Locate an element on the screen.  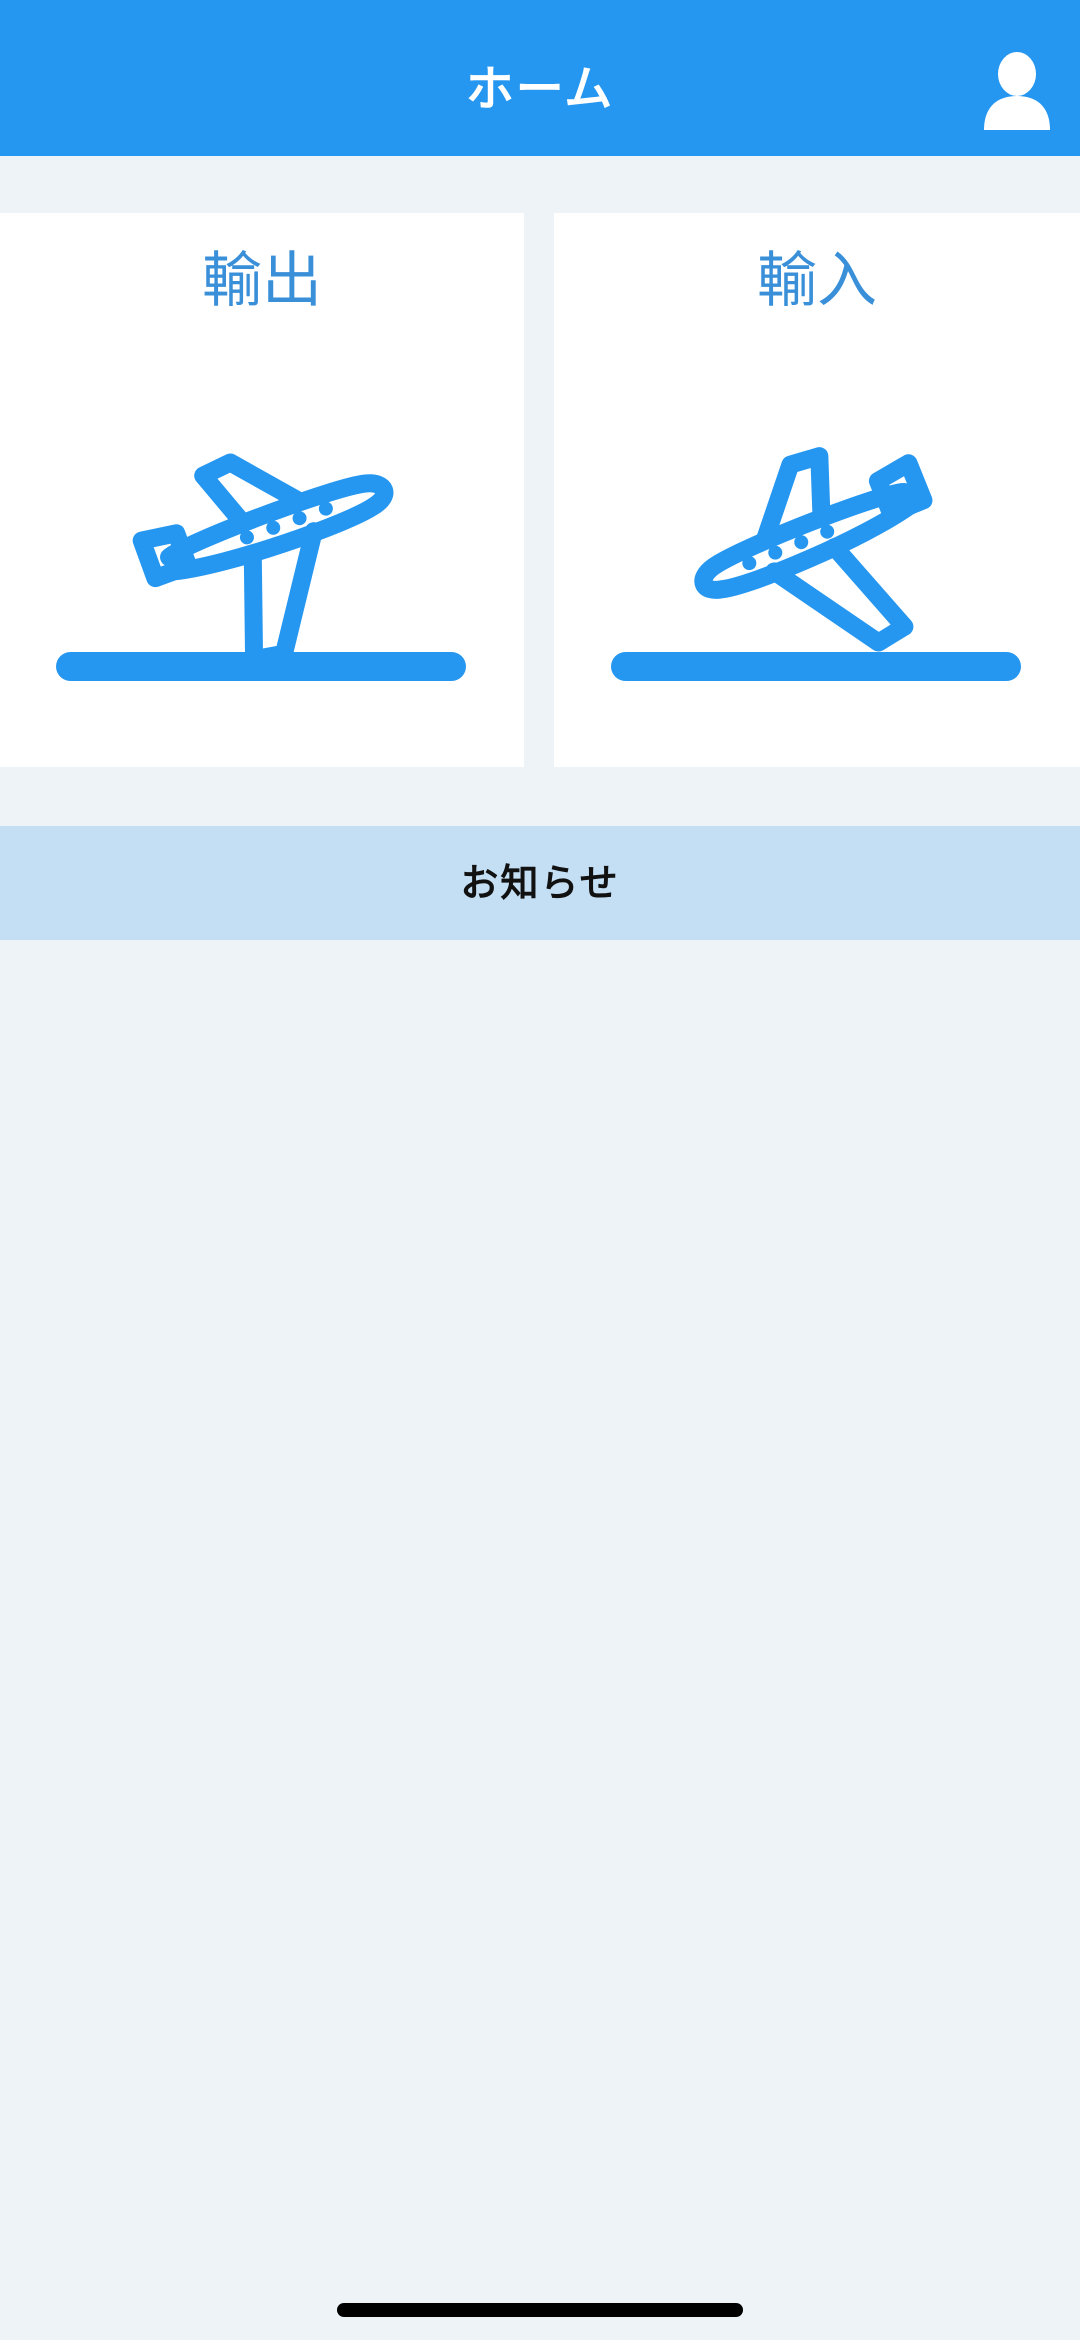
import-label: 輸入 is located at coordinates (817, 281).